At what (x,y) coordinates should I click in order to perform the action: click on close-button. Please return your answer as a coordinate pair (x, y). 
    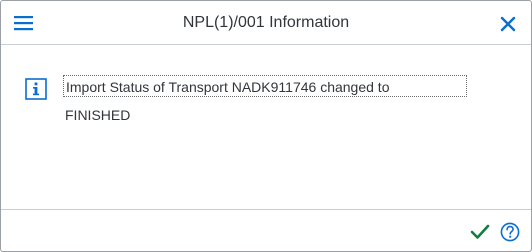
    Looking at the image, I should click on (508, 24).